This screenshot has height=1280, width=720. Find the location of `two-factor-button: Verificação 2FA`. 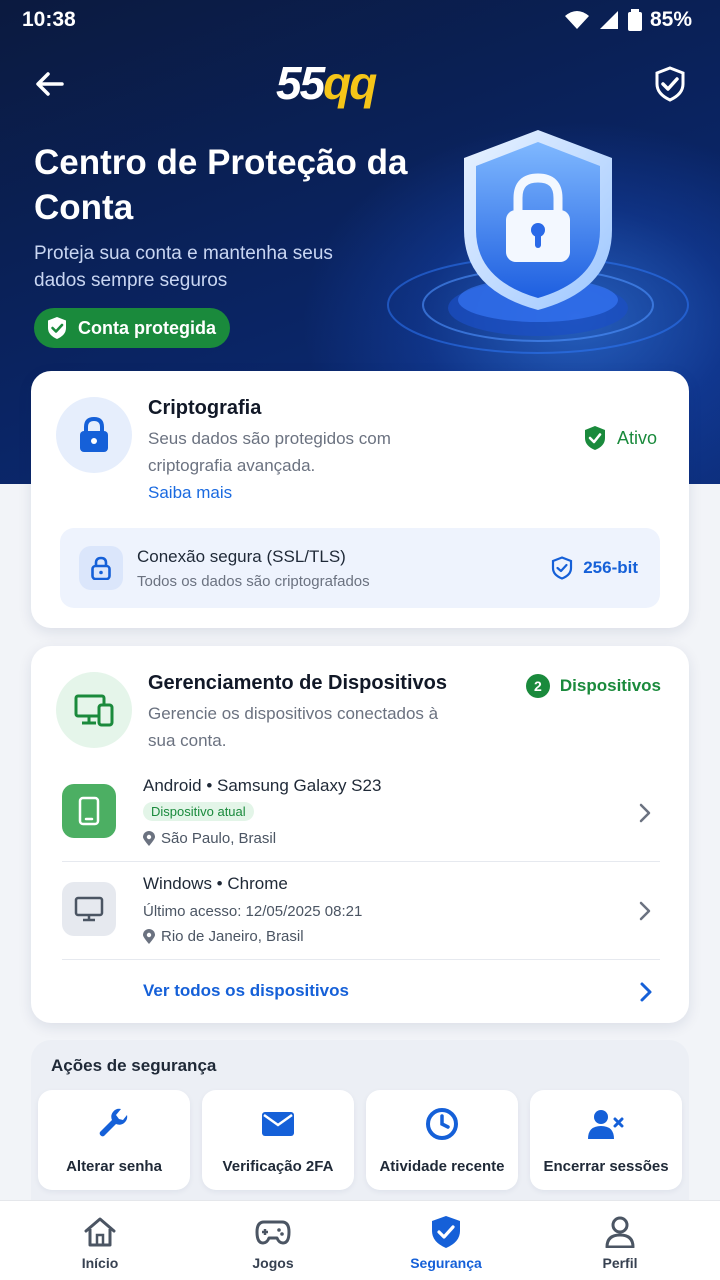

two-factor-button: Verificação 2FA is located at coordinates (278, 1140).